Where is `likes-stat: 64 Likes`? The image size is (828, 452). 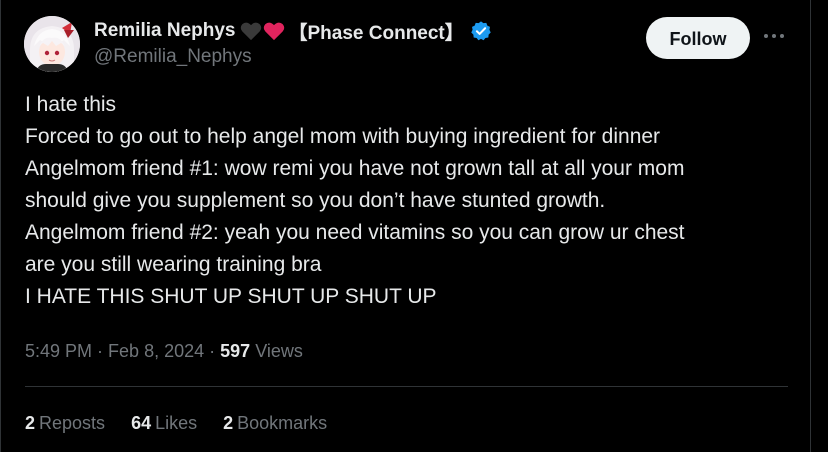 likes-stat: 64 Likes is located at coordinates (164, 423).